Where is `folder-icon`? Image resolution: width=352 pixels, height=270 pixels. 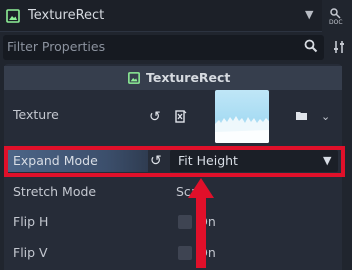 folder-icon is located at coordinates (301, 115).